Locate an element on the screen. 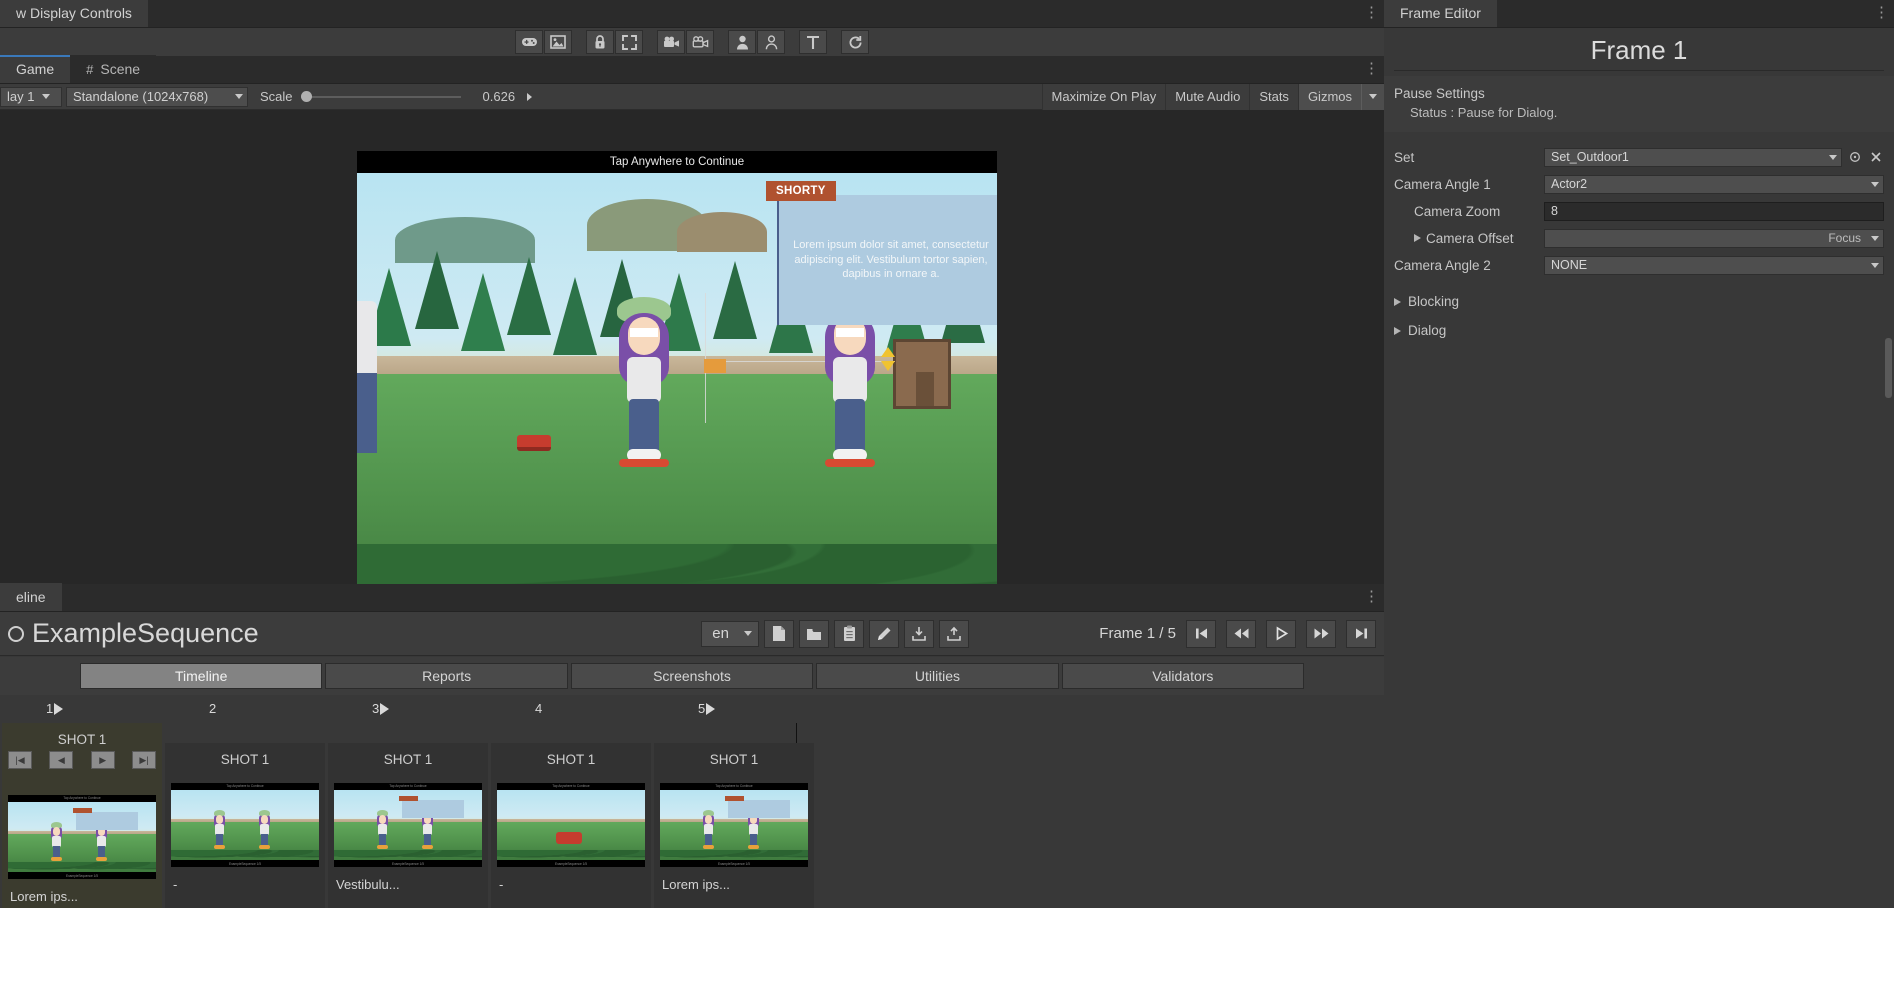 The width and height of the screenshot is (1894, 1005). tab-scene: # Scene is located at coordinates (113, 69).